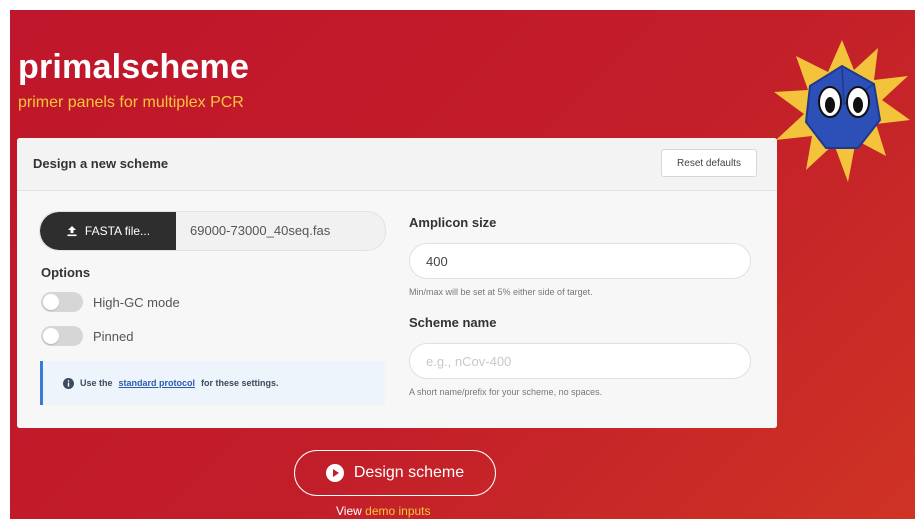 Image resolution: width=915 pixels, height=519 pixels. Describe the element at coordinates (113, 336) in the screenshot. I see `pinned-label: Pinned` at that location.